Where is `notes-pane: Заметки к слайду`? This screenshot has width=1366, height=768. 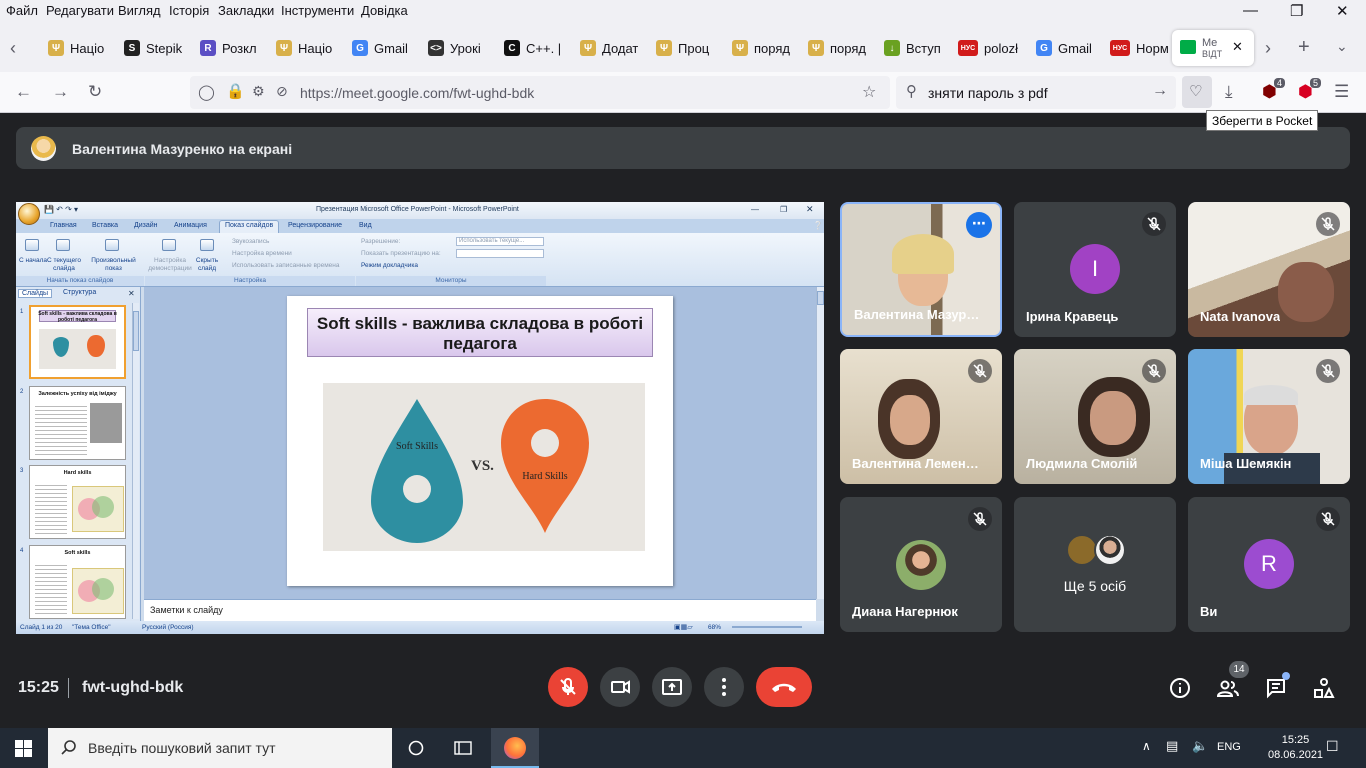
notes-pane: Заметки к слайду is located at coordinates (480, 610).